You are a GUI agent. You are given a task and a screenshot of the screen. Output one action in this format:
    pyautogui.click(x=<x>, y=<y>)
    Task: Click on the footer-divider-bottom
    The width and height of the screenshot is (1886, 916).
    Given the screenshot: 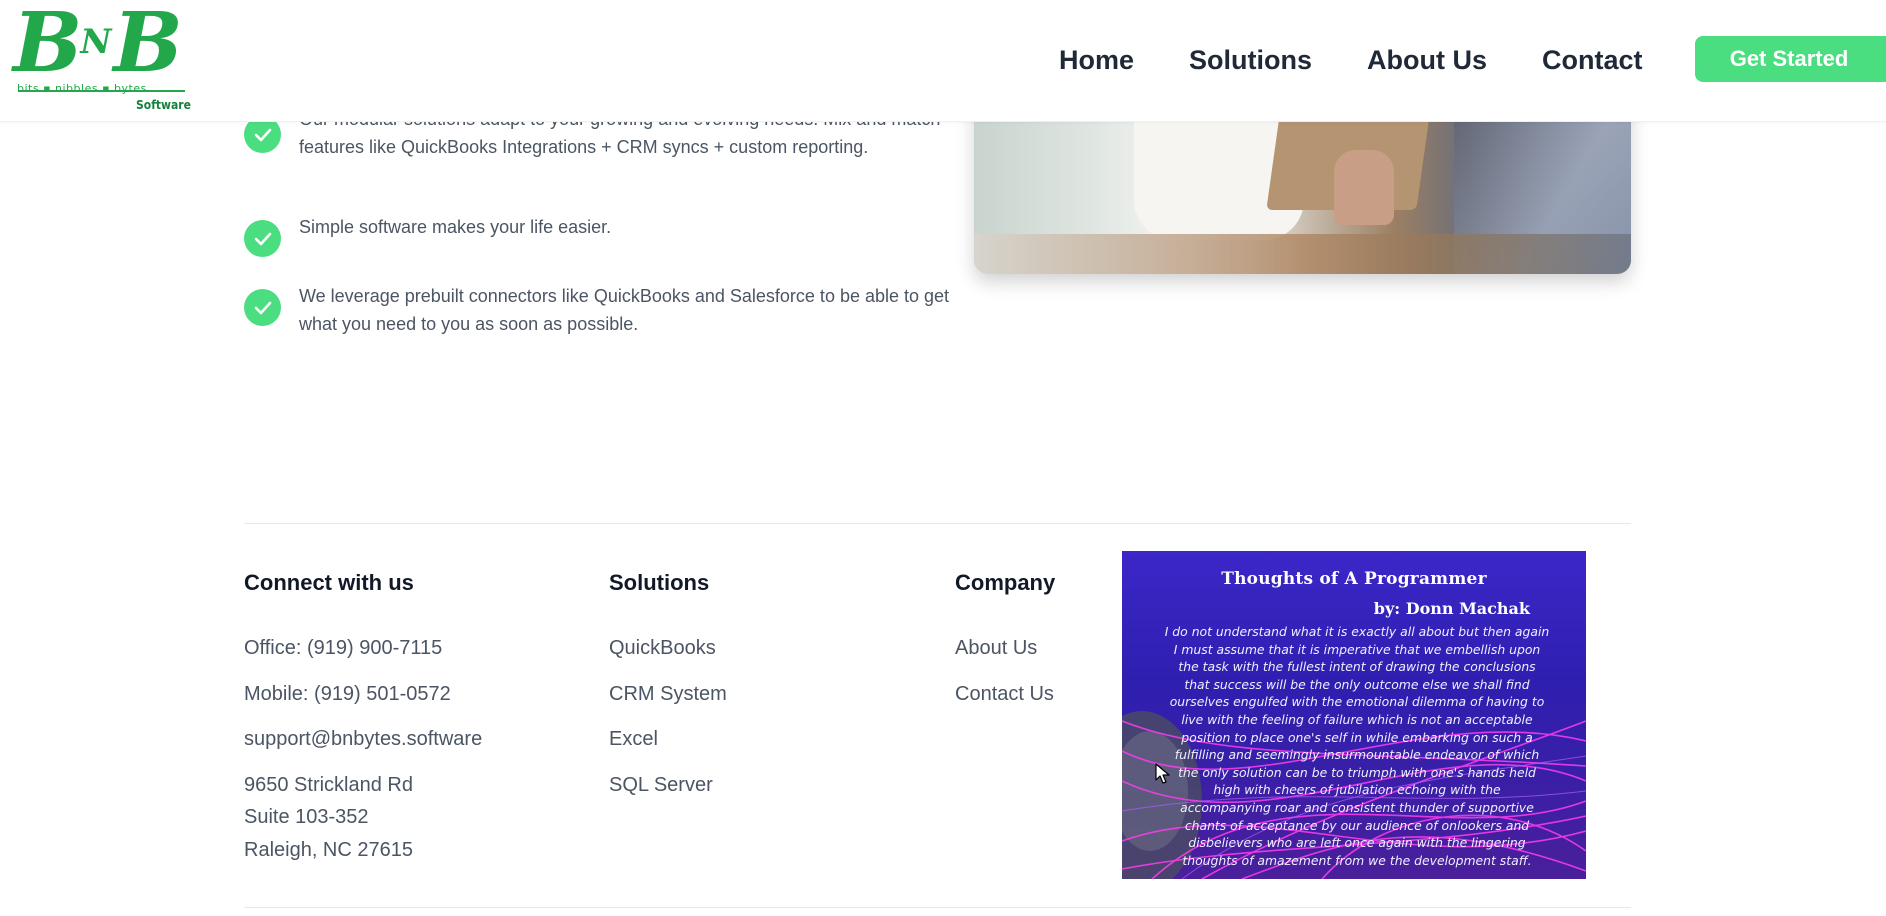 What is the action you would take?
    pyautogui.click(x=937, y=907)
    